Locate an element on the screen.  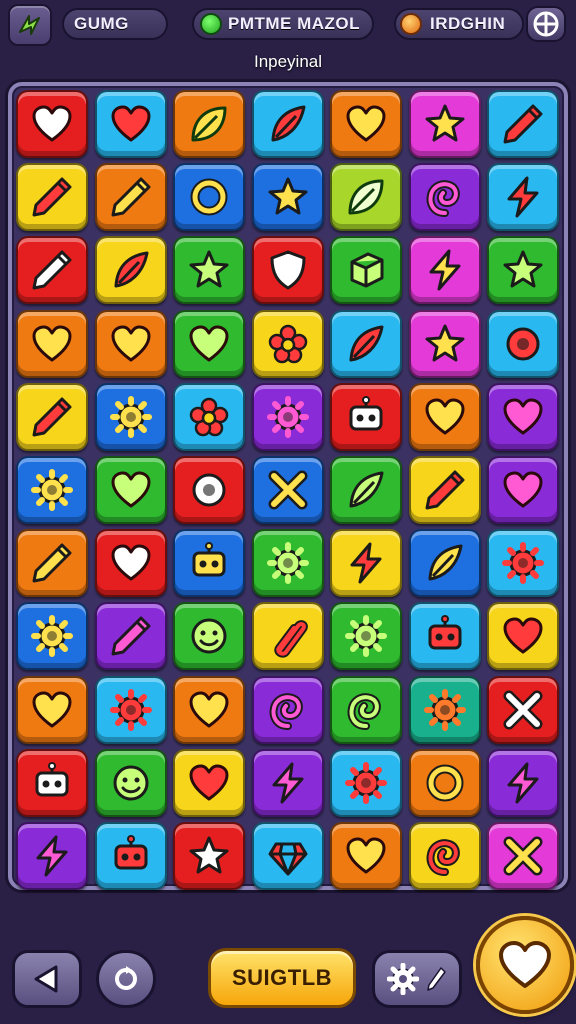
tile-magenta-bolt is located at coordinates (444, 270).